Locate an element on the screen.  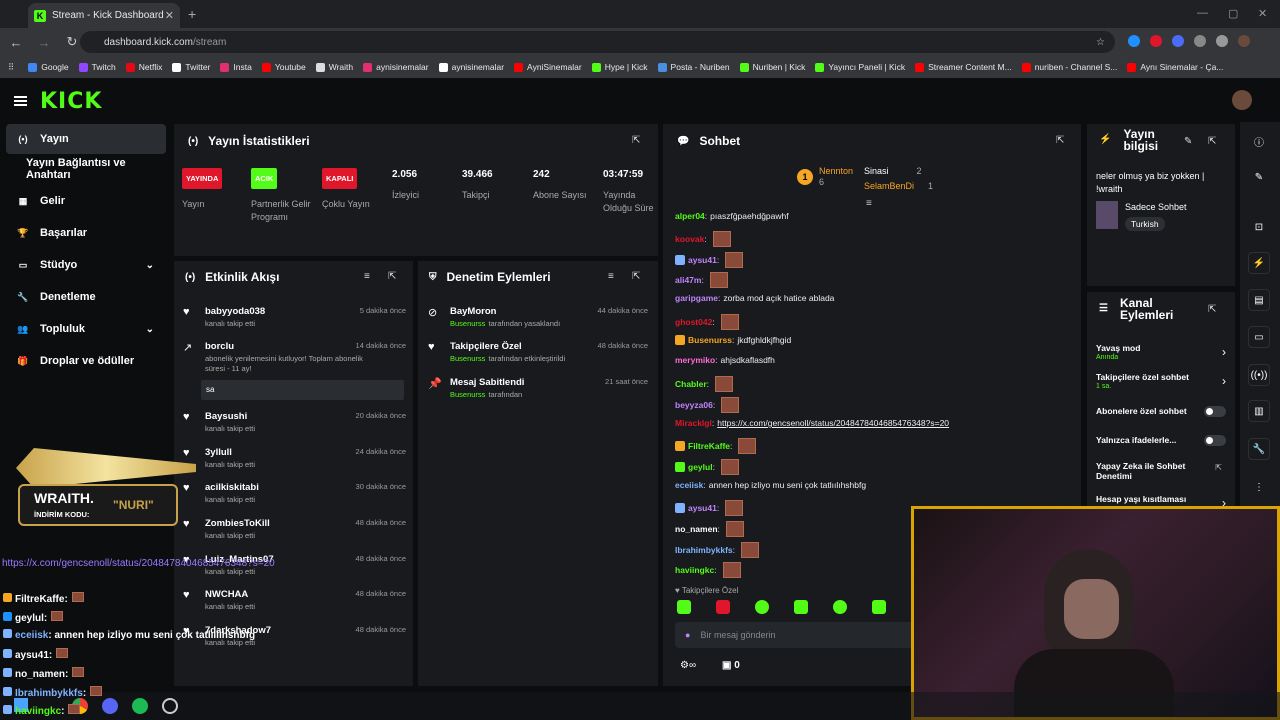
channel-action-item: Yavaş mod Anında › is located at coordinates (1161, 352).